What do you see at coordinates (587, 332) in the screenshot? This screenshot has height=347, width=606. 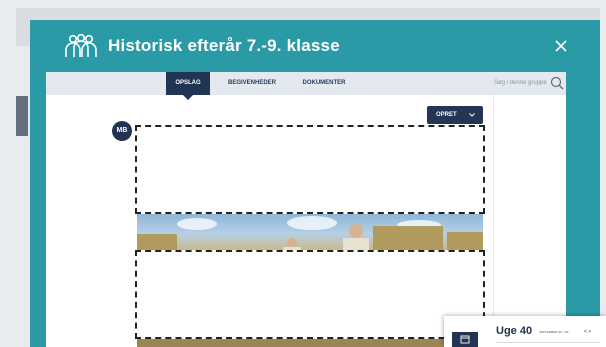 I see `week-nav-arrows: < >` at bounding box center [587, 332].